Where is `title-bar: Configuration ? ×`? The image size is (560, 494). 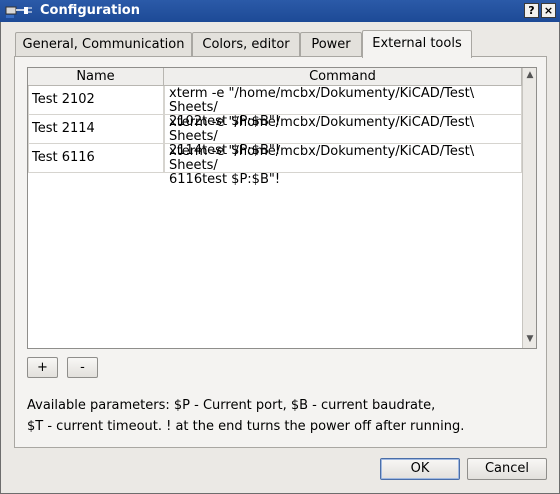
title-bar: Configuration ? × is located at coordinates (280, 11).